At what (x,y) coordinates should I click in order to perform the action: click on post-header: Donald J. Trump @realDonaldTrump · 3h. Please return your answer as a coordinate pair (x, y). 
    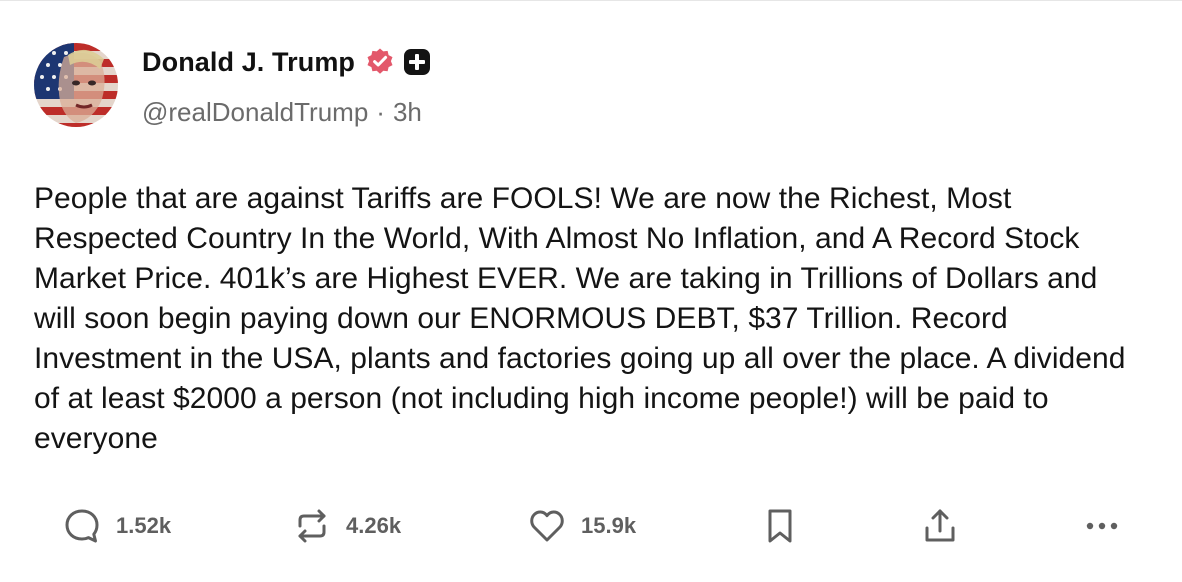
    Looking at the image, I should click on (232, 85).